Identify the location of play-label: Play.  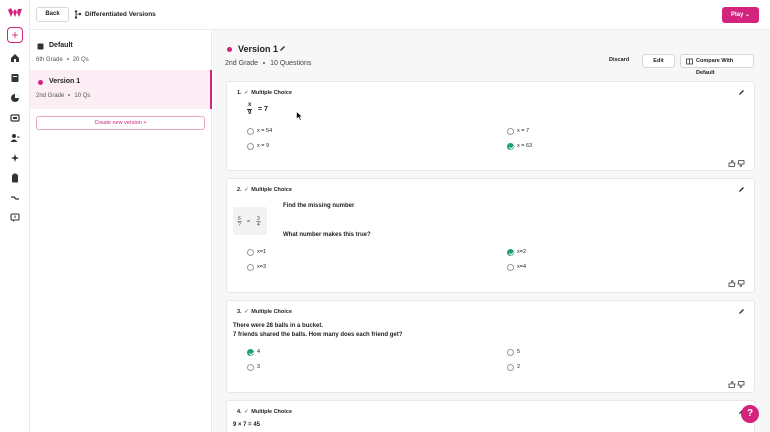
(737, 15).